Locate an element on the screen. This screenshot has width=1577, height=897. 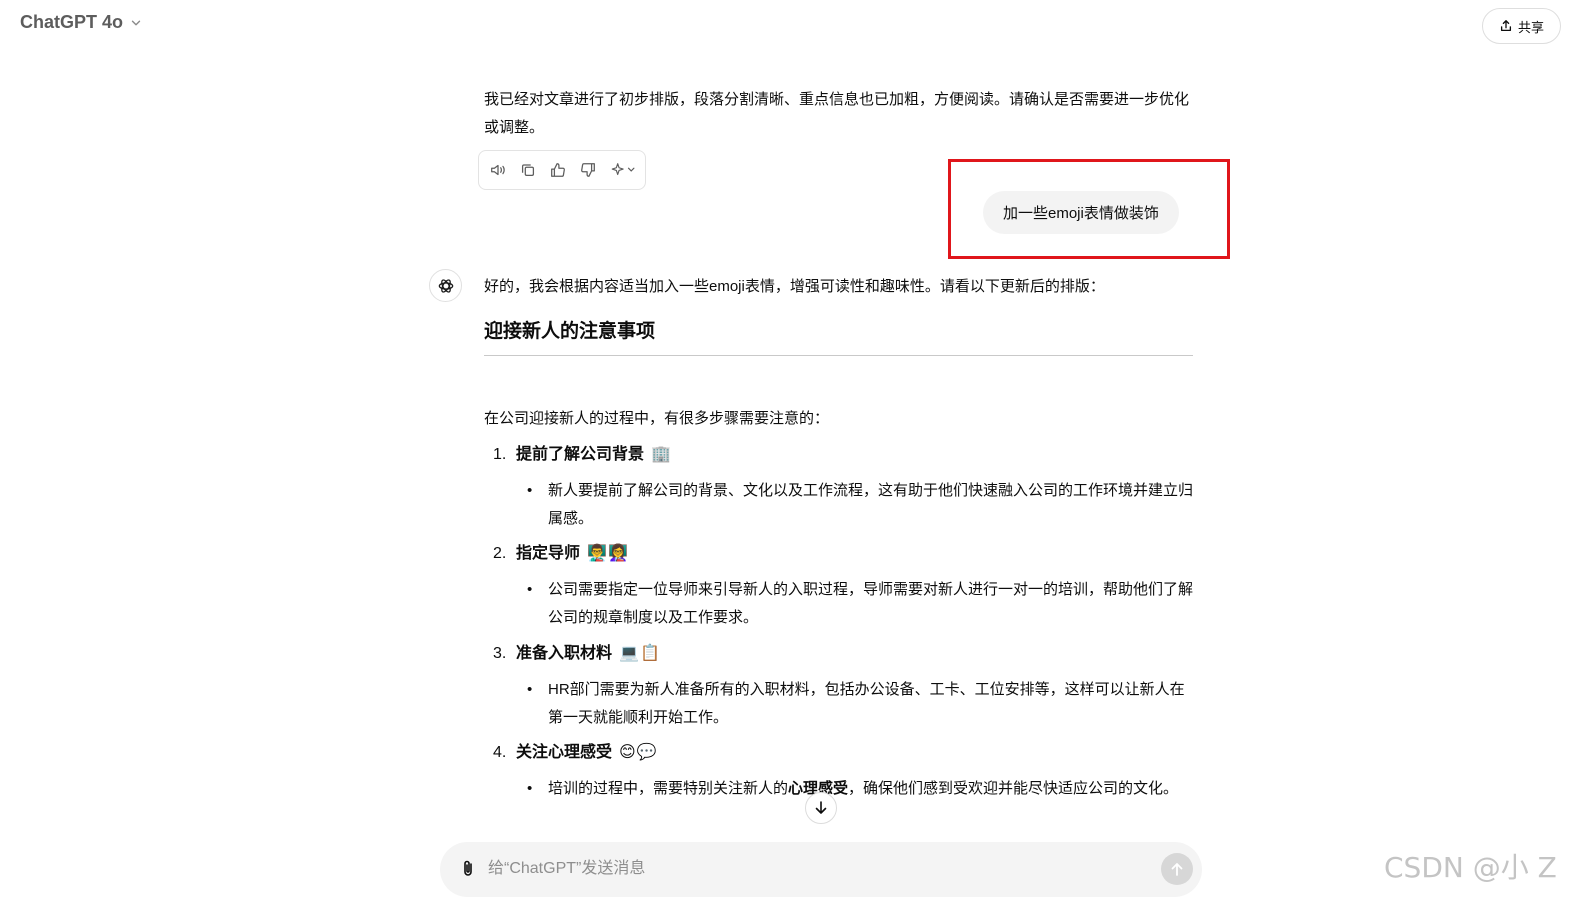
model-selector: ChatGPT 4o is located at coordinates (81, 22).